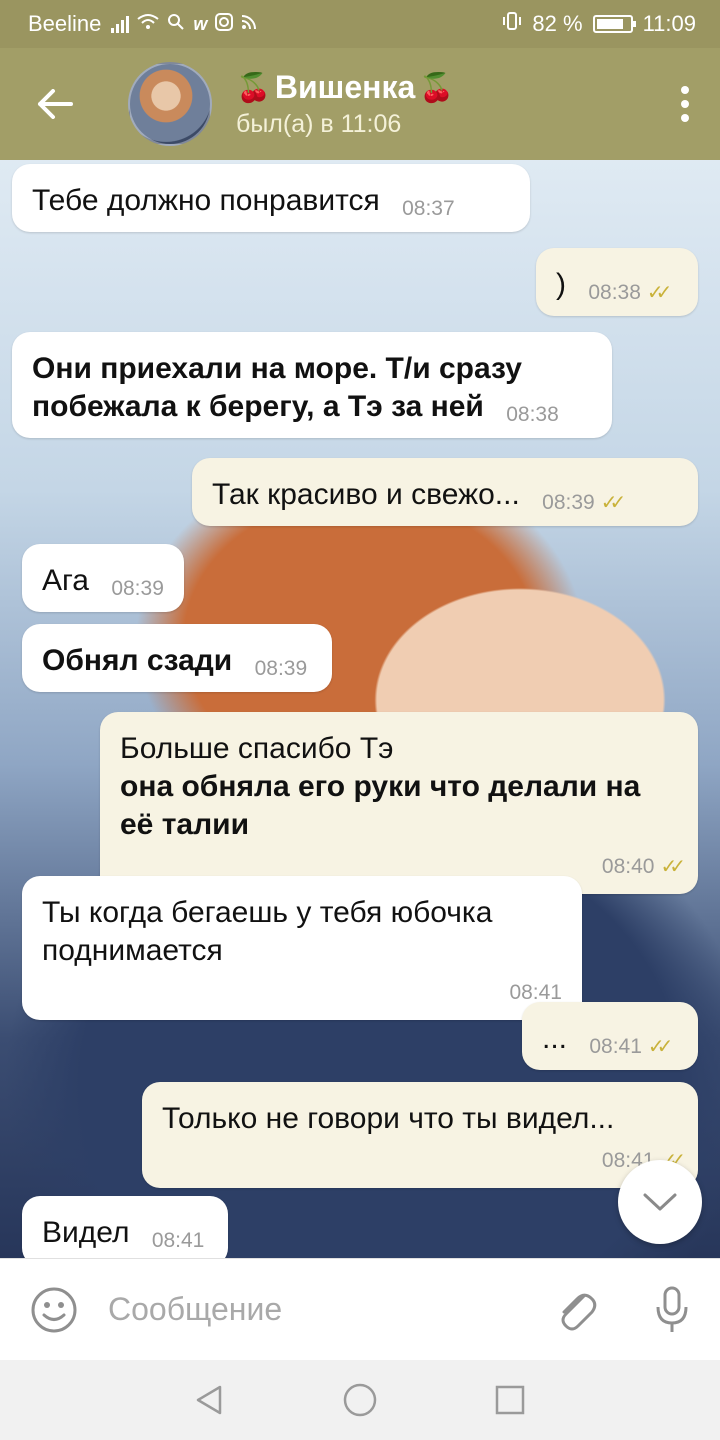  I want to click on more-vertical-icon, so click(685, 104).